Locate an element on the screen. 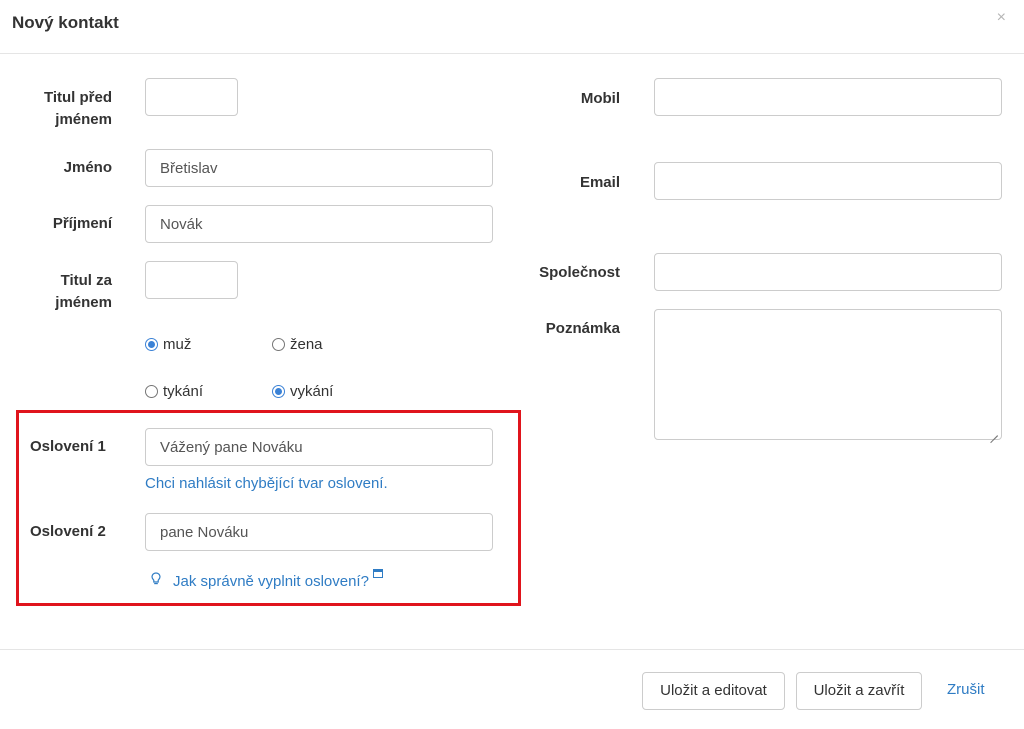 The height and width of the screenshot is (729, 1024). help-salutation-link: Jak správně vyplnit oslovení? is located at coordinates (278, 579).